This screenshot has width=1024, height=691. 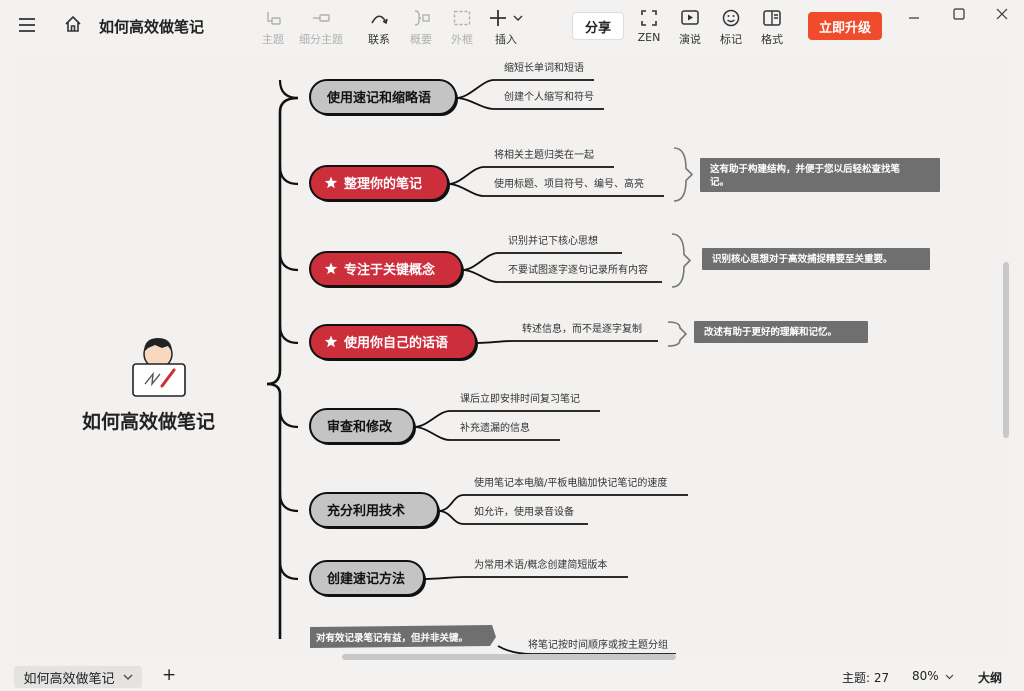 I want to click on smiley-icon, so click(x=731, y=18).